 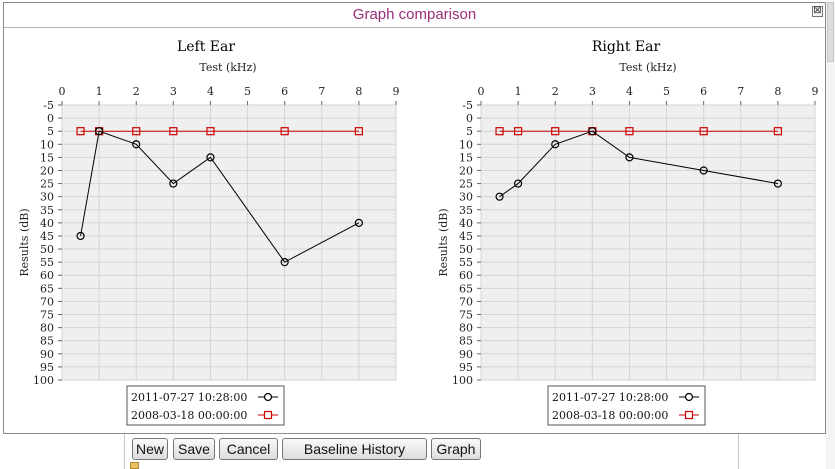 What do you see at coordinates (150, 449) in the screenshot?
I see `new-button: New` at bounding box center [150, 449].